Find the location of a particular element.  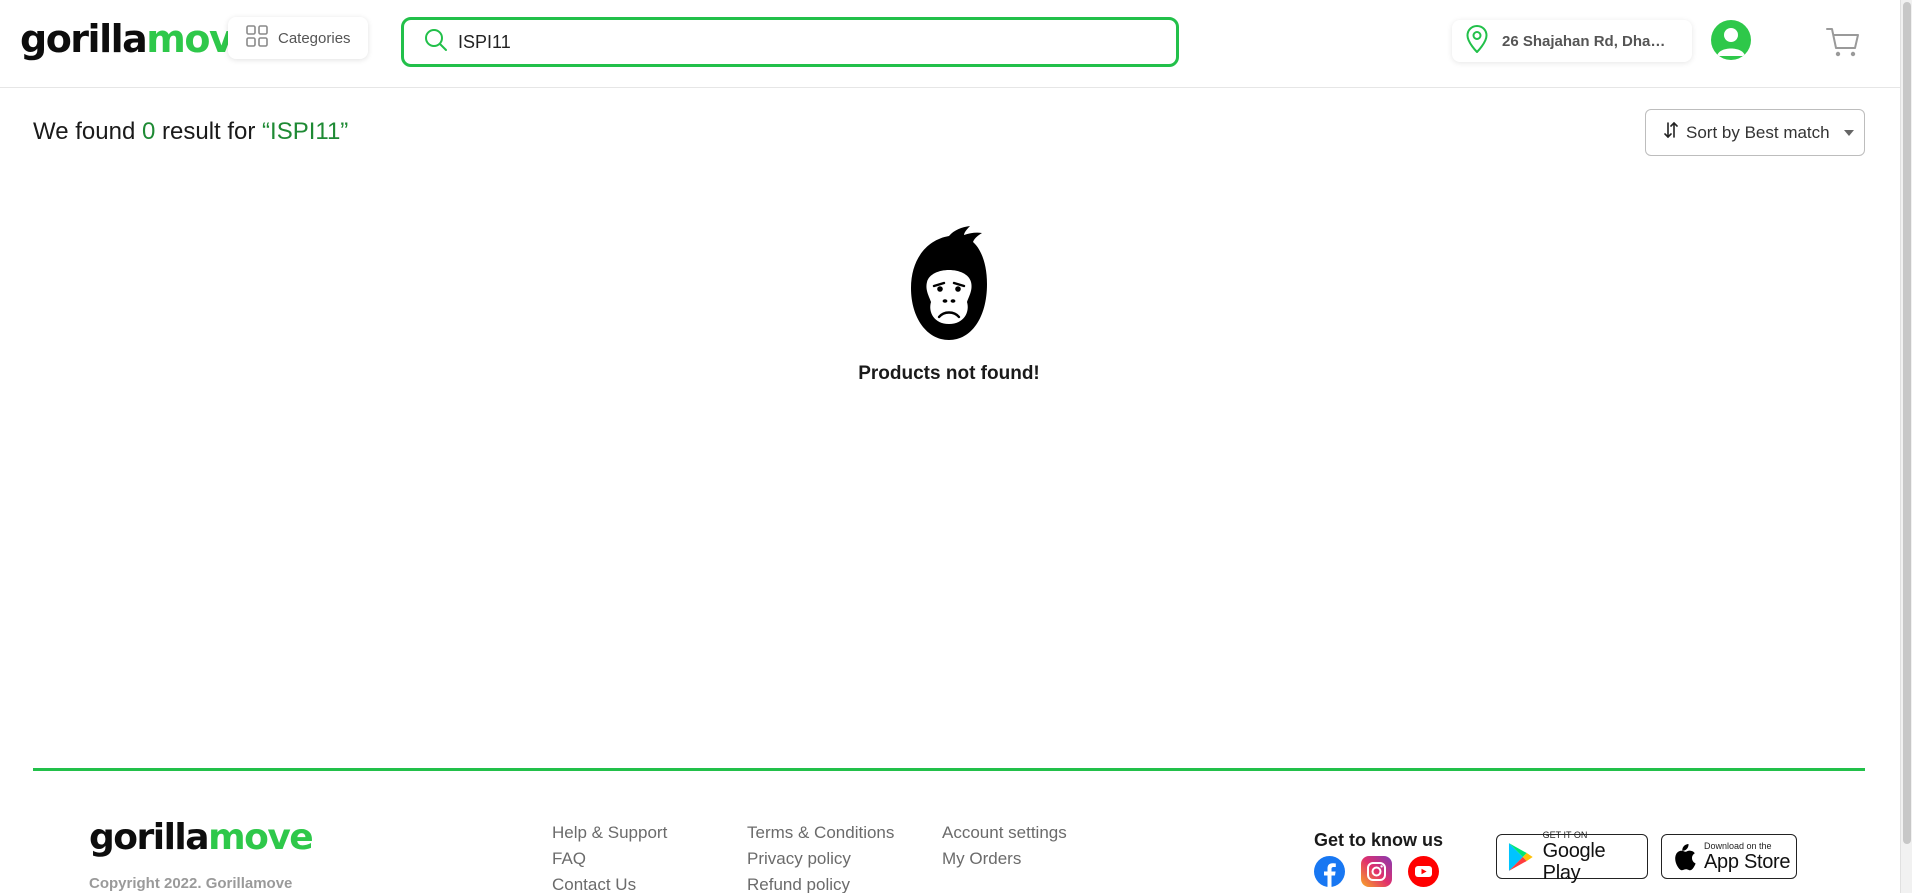

cart-icon is located at coordinates (1842, 42).